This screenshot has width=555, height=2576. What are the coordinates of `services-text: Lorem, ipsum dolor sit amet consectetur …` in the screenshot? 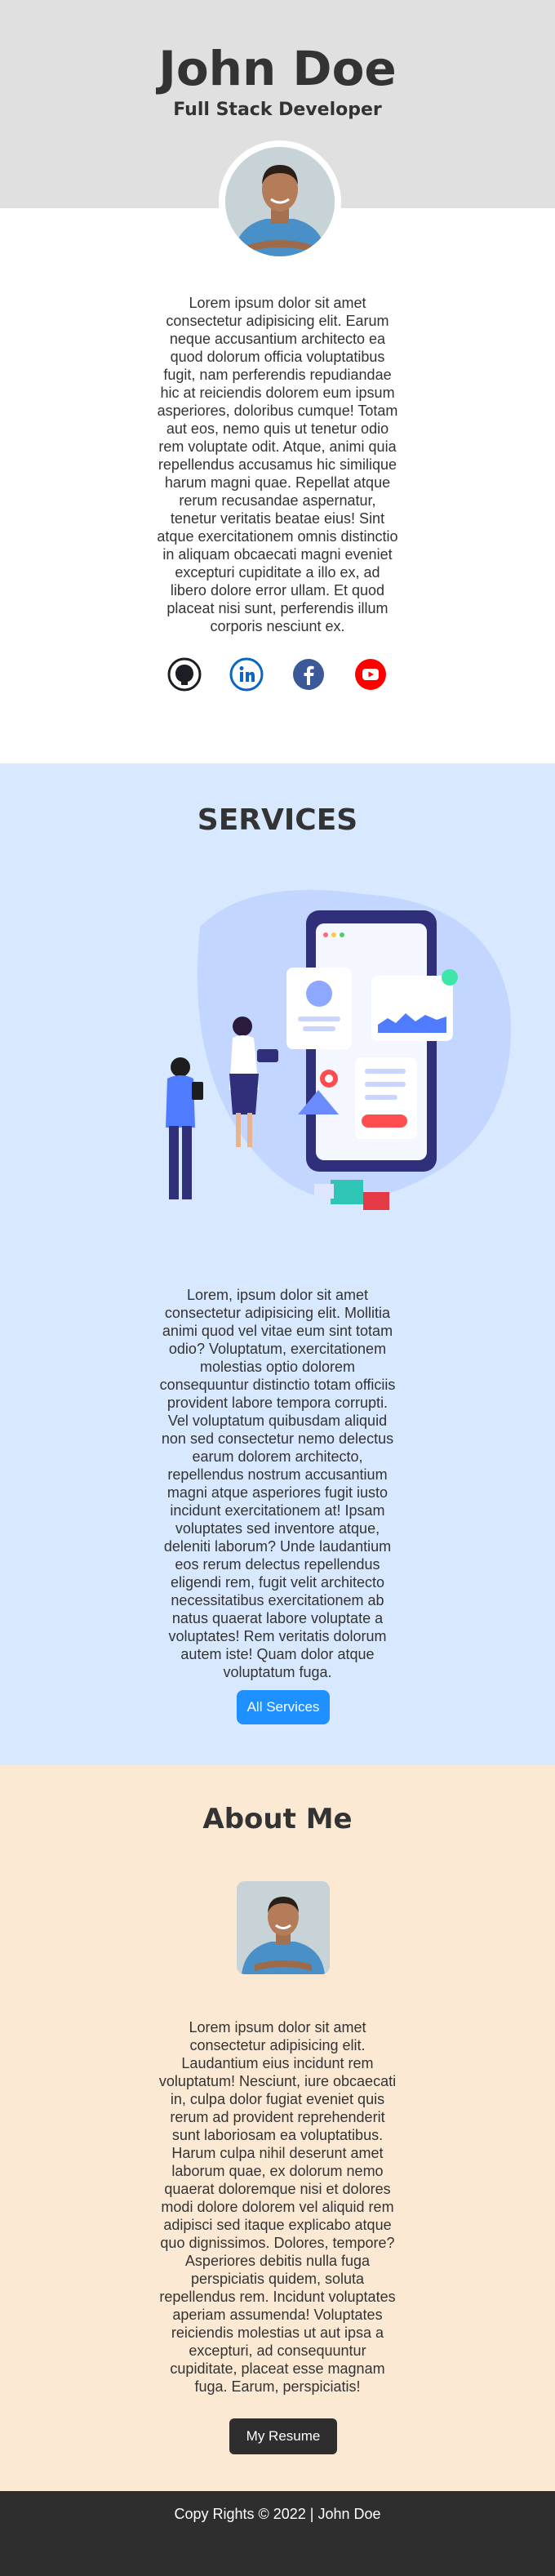 It's located at (277, 1483).